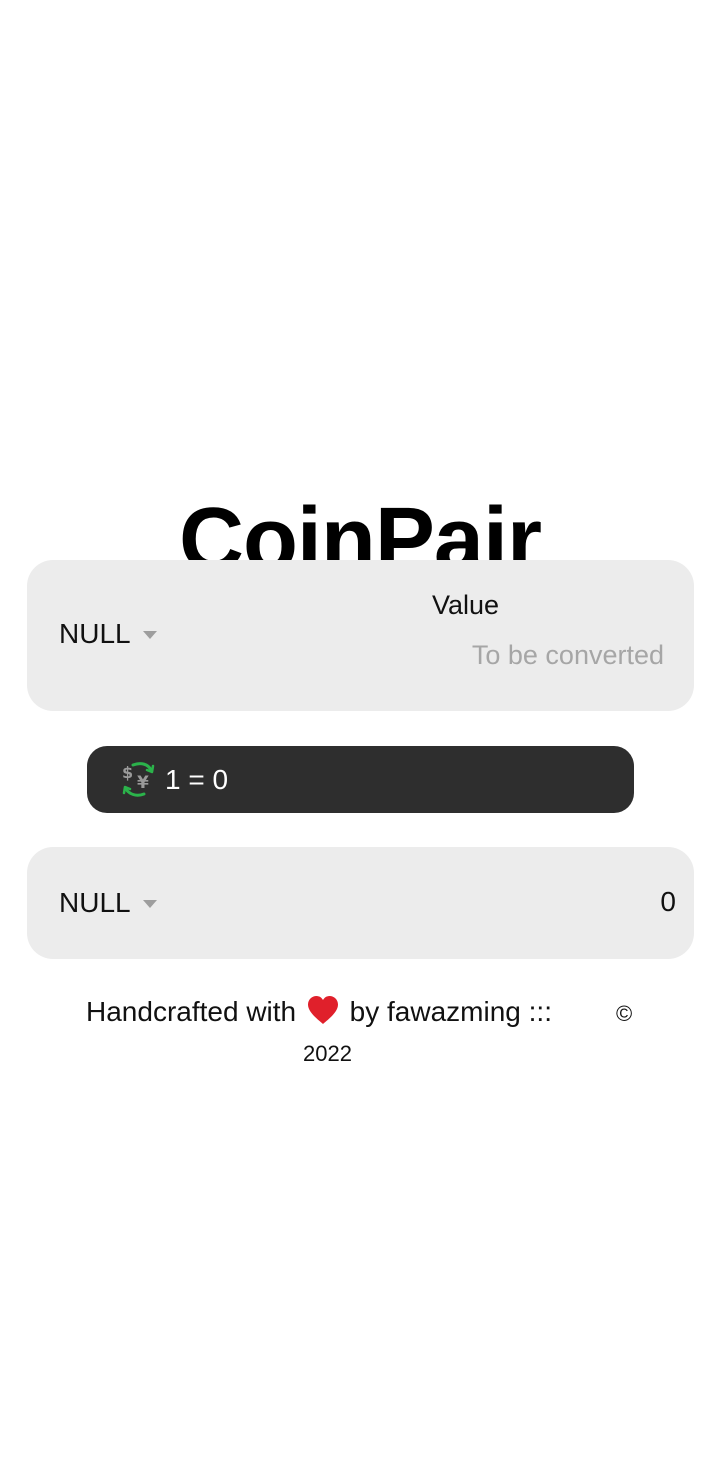 The image size is (720, 1458). Describe the element at coordinates (327, 1053) in the screenshot. I see `footer-year: 2022` at that location.